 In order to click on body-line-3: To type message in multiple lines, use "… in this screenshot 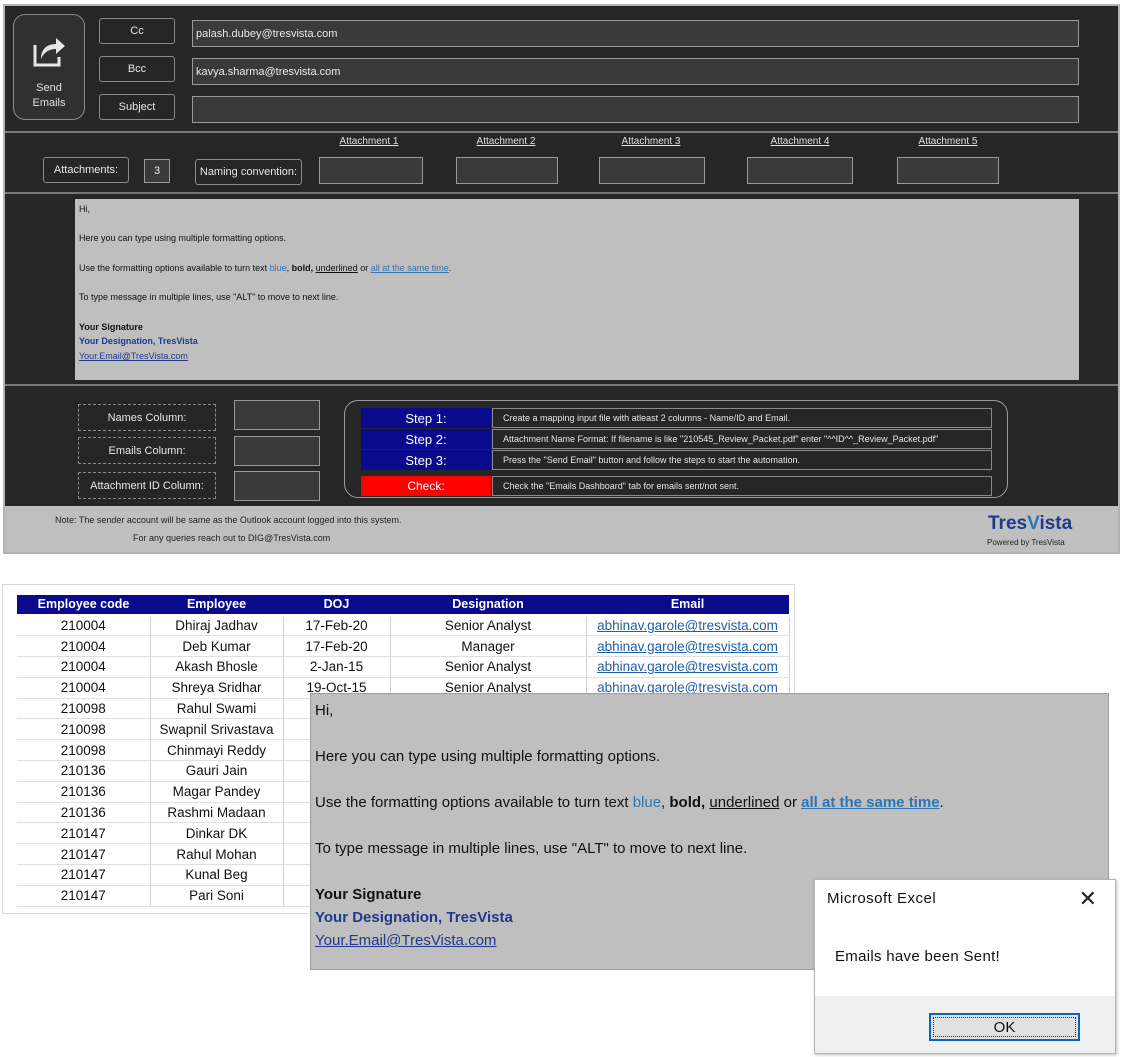, I will do `click(209, 297)`.